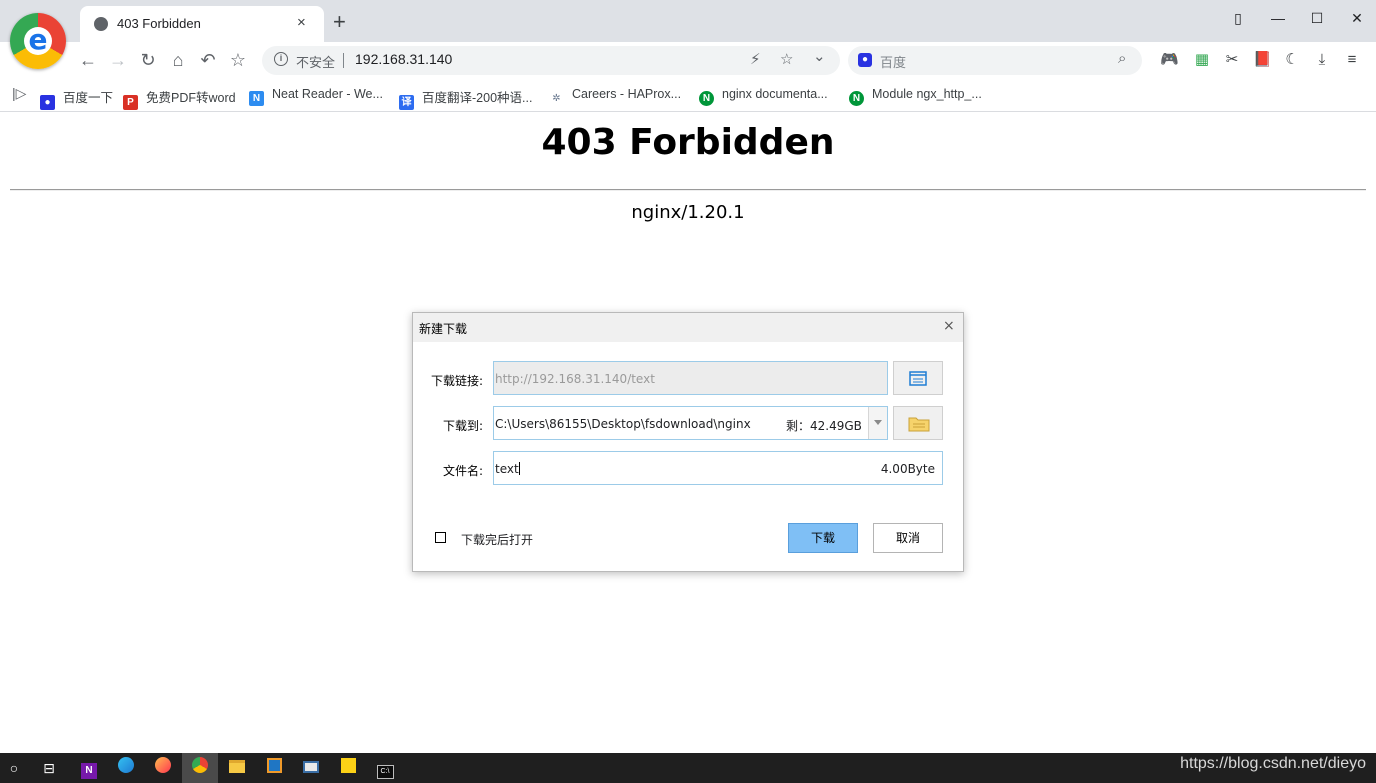  Describe the element at coordinates (1232, 60) in the screenshot. I see `scissors-icon: ✂` at that location.